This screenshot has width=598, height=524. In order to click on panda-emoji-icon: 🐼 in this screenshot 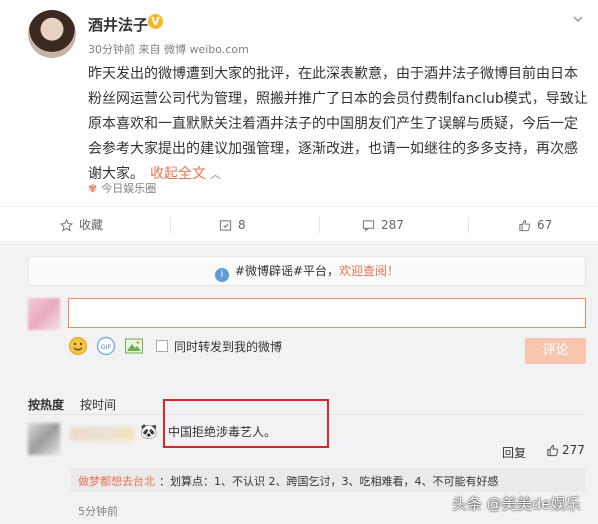, I will do `click(149, 432)`.